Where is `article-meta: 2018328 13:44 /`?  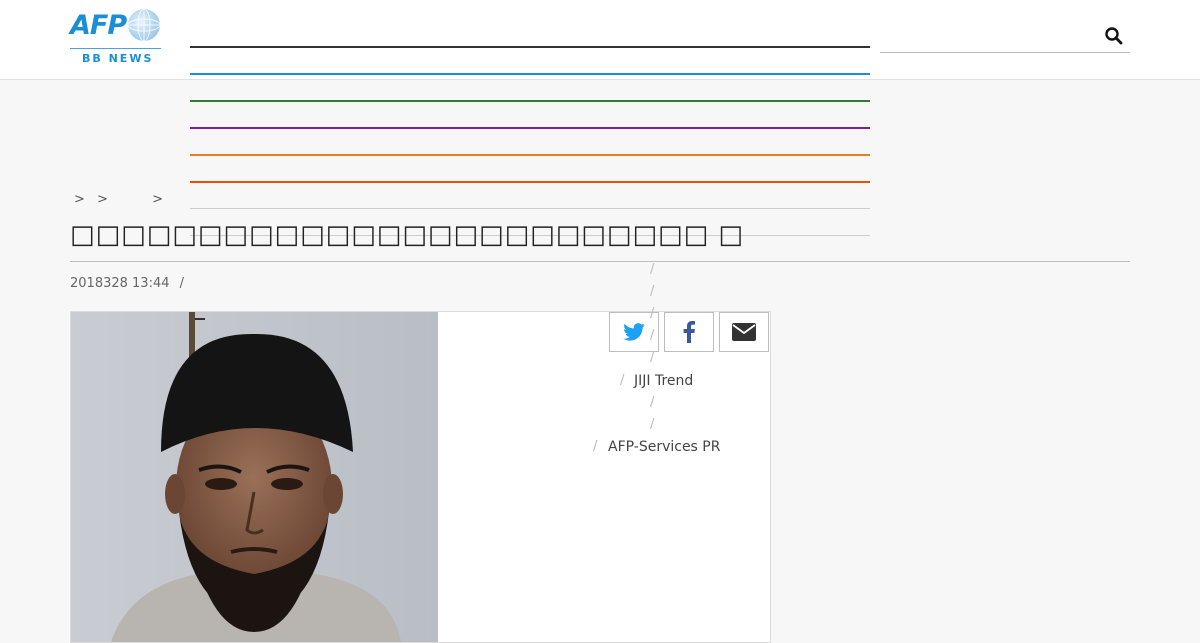
article-meta: 2018328 13:44 / is located at coordinates (127, 283).